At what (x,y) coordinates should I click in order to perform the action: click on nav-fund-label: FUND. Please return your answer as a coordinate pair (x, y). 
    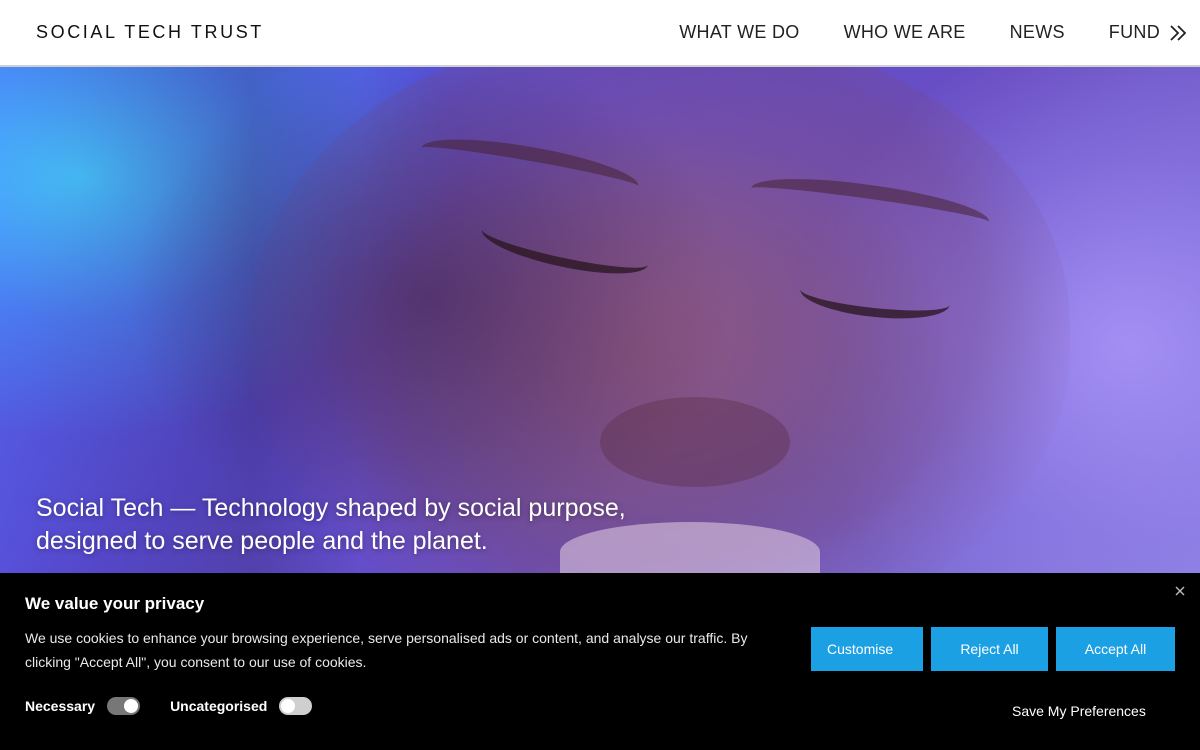
    Looking at the image, I should click on (1134, 32).